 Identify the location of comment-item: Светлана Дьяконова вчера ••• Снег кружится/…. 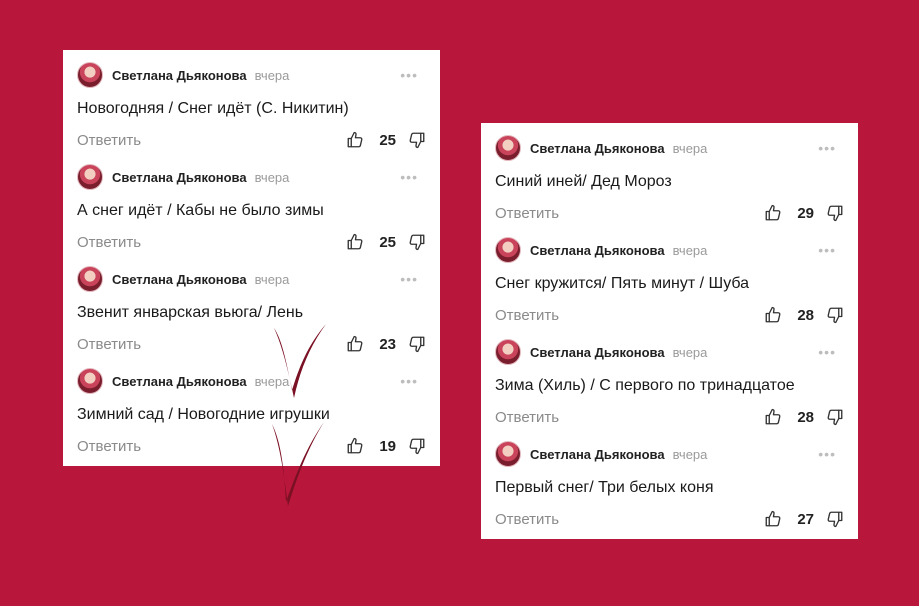
(669, 286).